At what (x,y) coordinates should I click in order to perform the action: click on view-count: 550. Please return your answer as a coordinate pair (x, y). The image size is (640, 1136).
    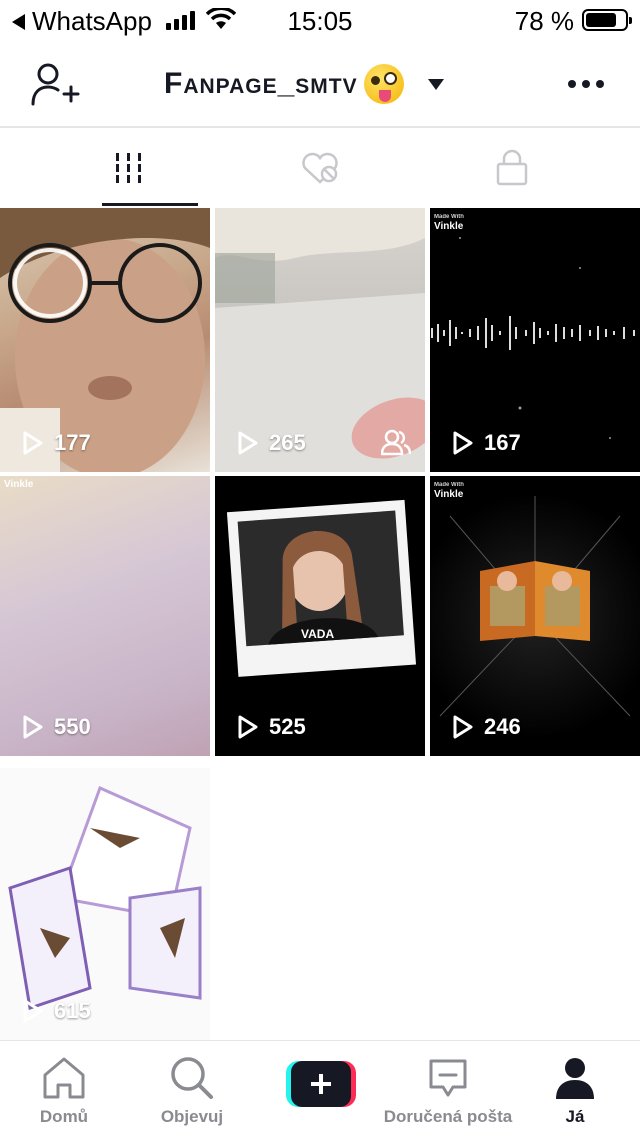
    Looking at the image, I should click on (56, 727).